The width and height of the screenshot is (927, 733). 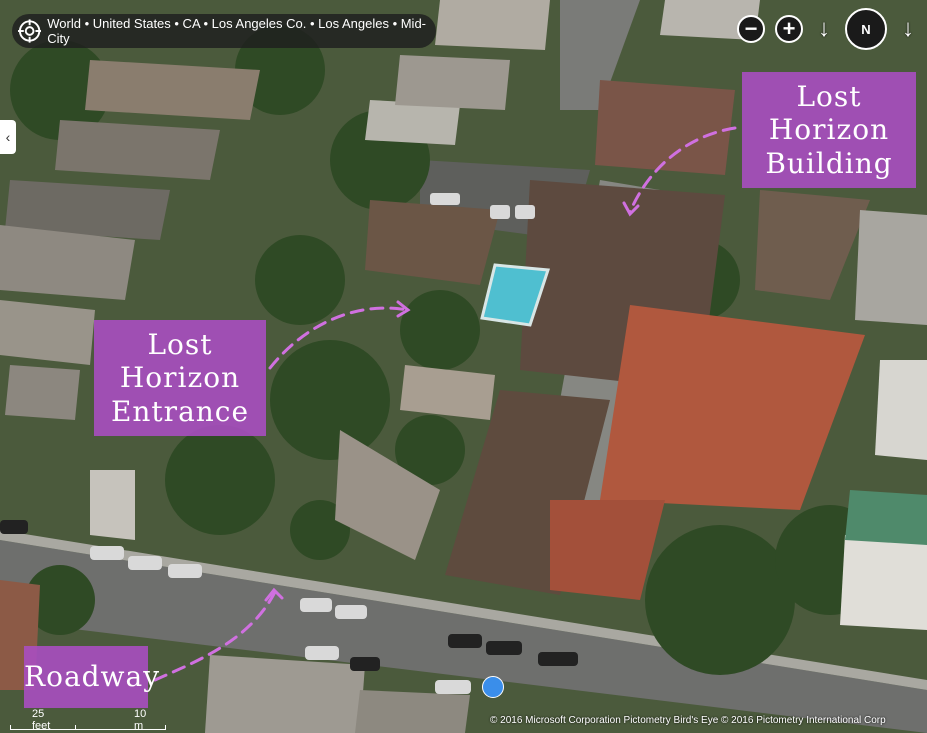 I want to click on sidebar-toggle: ‹, so click(x=8, y=137).